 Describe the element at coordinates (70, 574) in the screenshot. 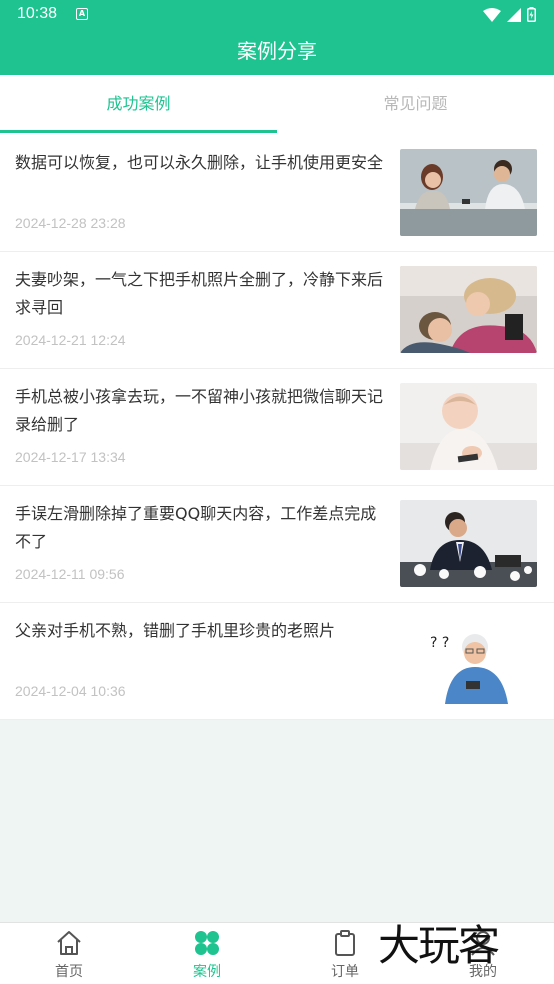

I see `case-date: 2024-12-11 09:56` at that location.